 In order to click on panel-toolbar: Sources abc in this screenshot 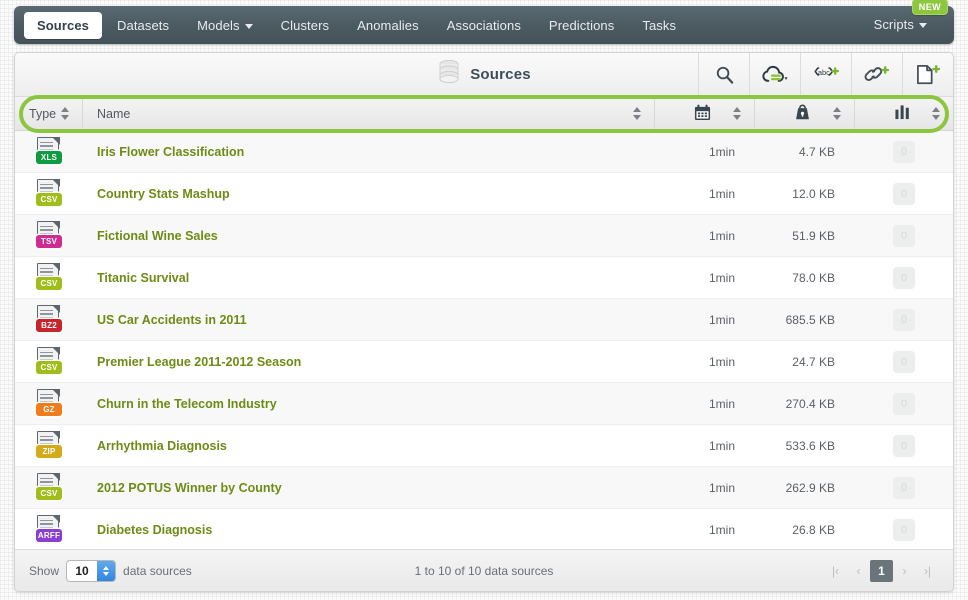, I will do `click(484, 75)`.